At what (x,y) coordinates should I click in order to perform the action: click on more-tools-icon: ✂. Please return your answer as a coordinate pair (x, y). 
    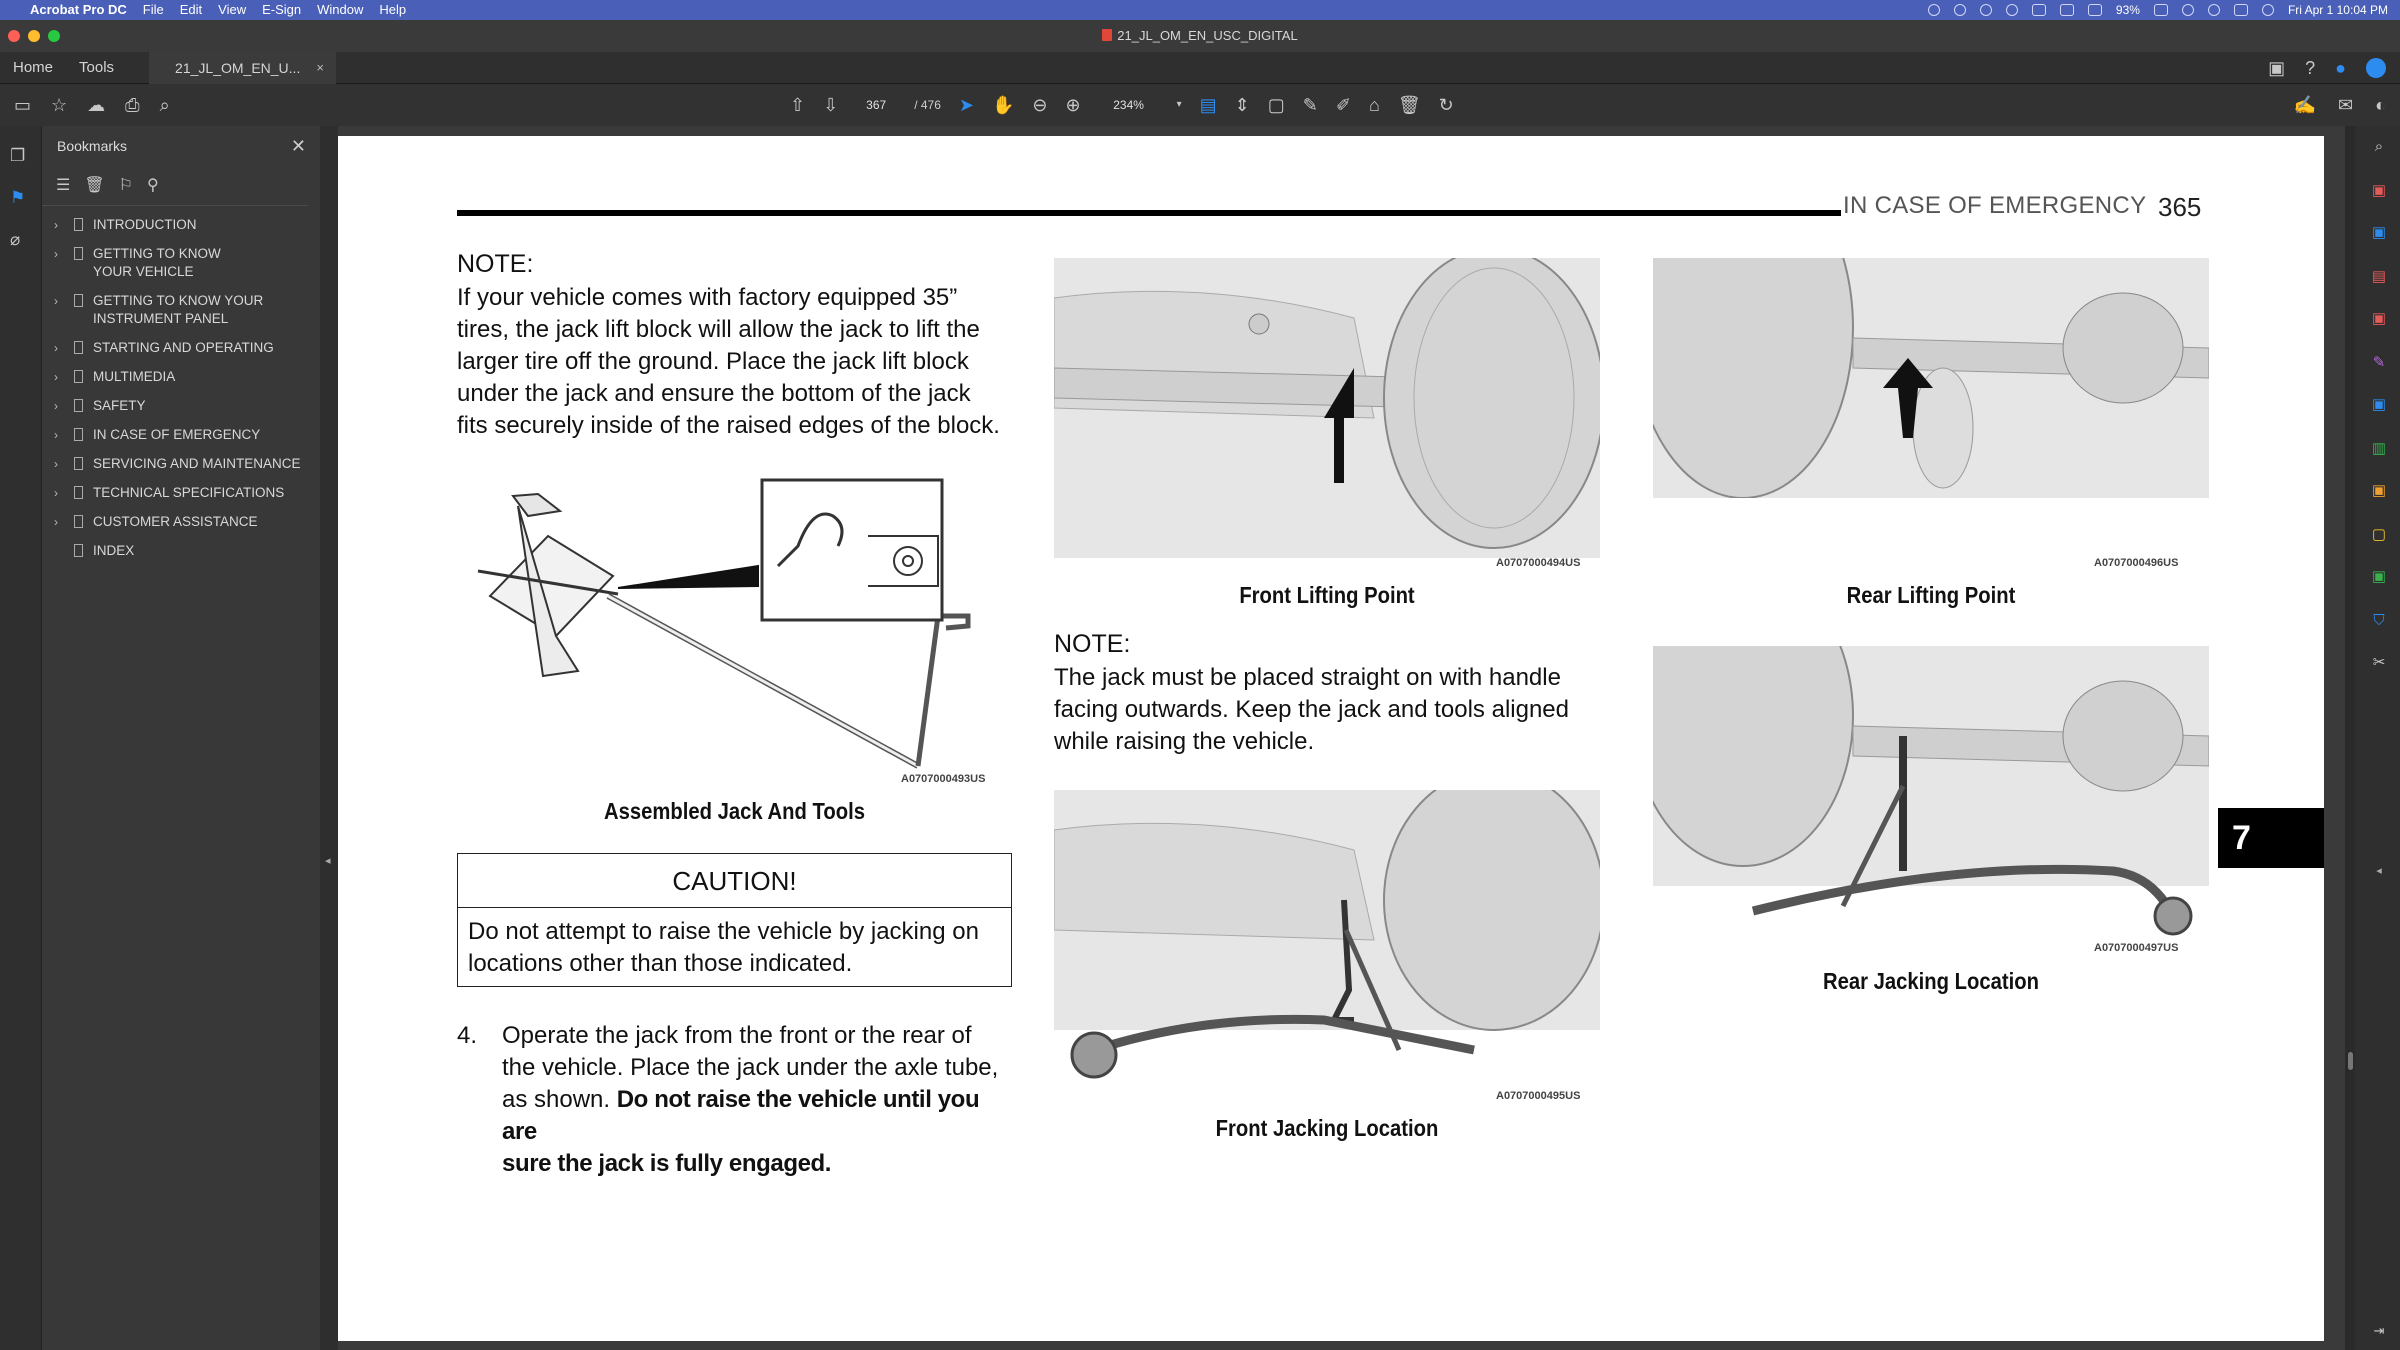
    Looking at the image, I should click on (2379, 663).